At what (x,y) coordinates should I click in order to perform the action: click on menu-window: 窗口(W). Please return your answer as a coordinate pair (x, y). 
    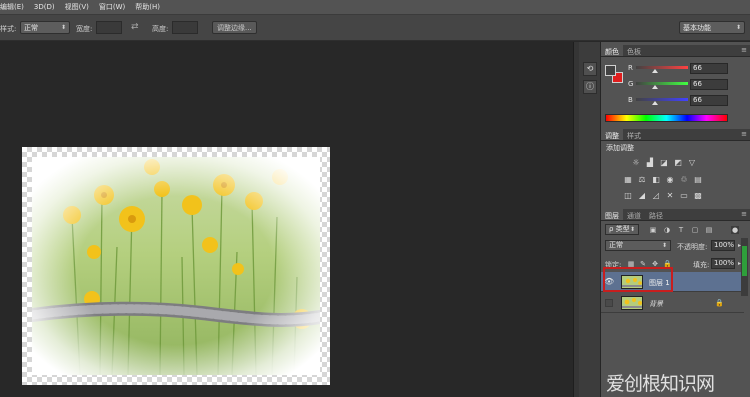
    Looking at the image, I should click on (112, 7).